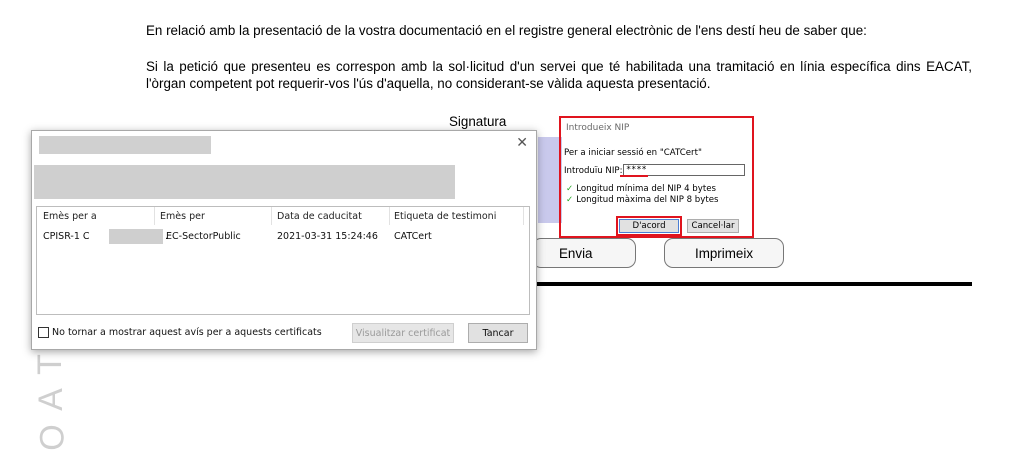 Image resolution: width=1024 pixels, height=451 pixels. I want to click on login-message: Per a iniciar sessió en "CATCert", so click(633, 153).